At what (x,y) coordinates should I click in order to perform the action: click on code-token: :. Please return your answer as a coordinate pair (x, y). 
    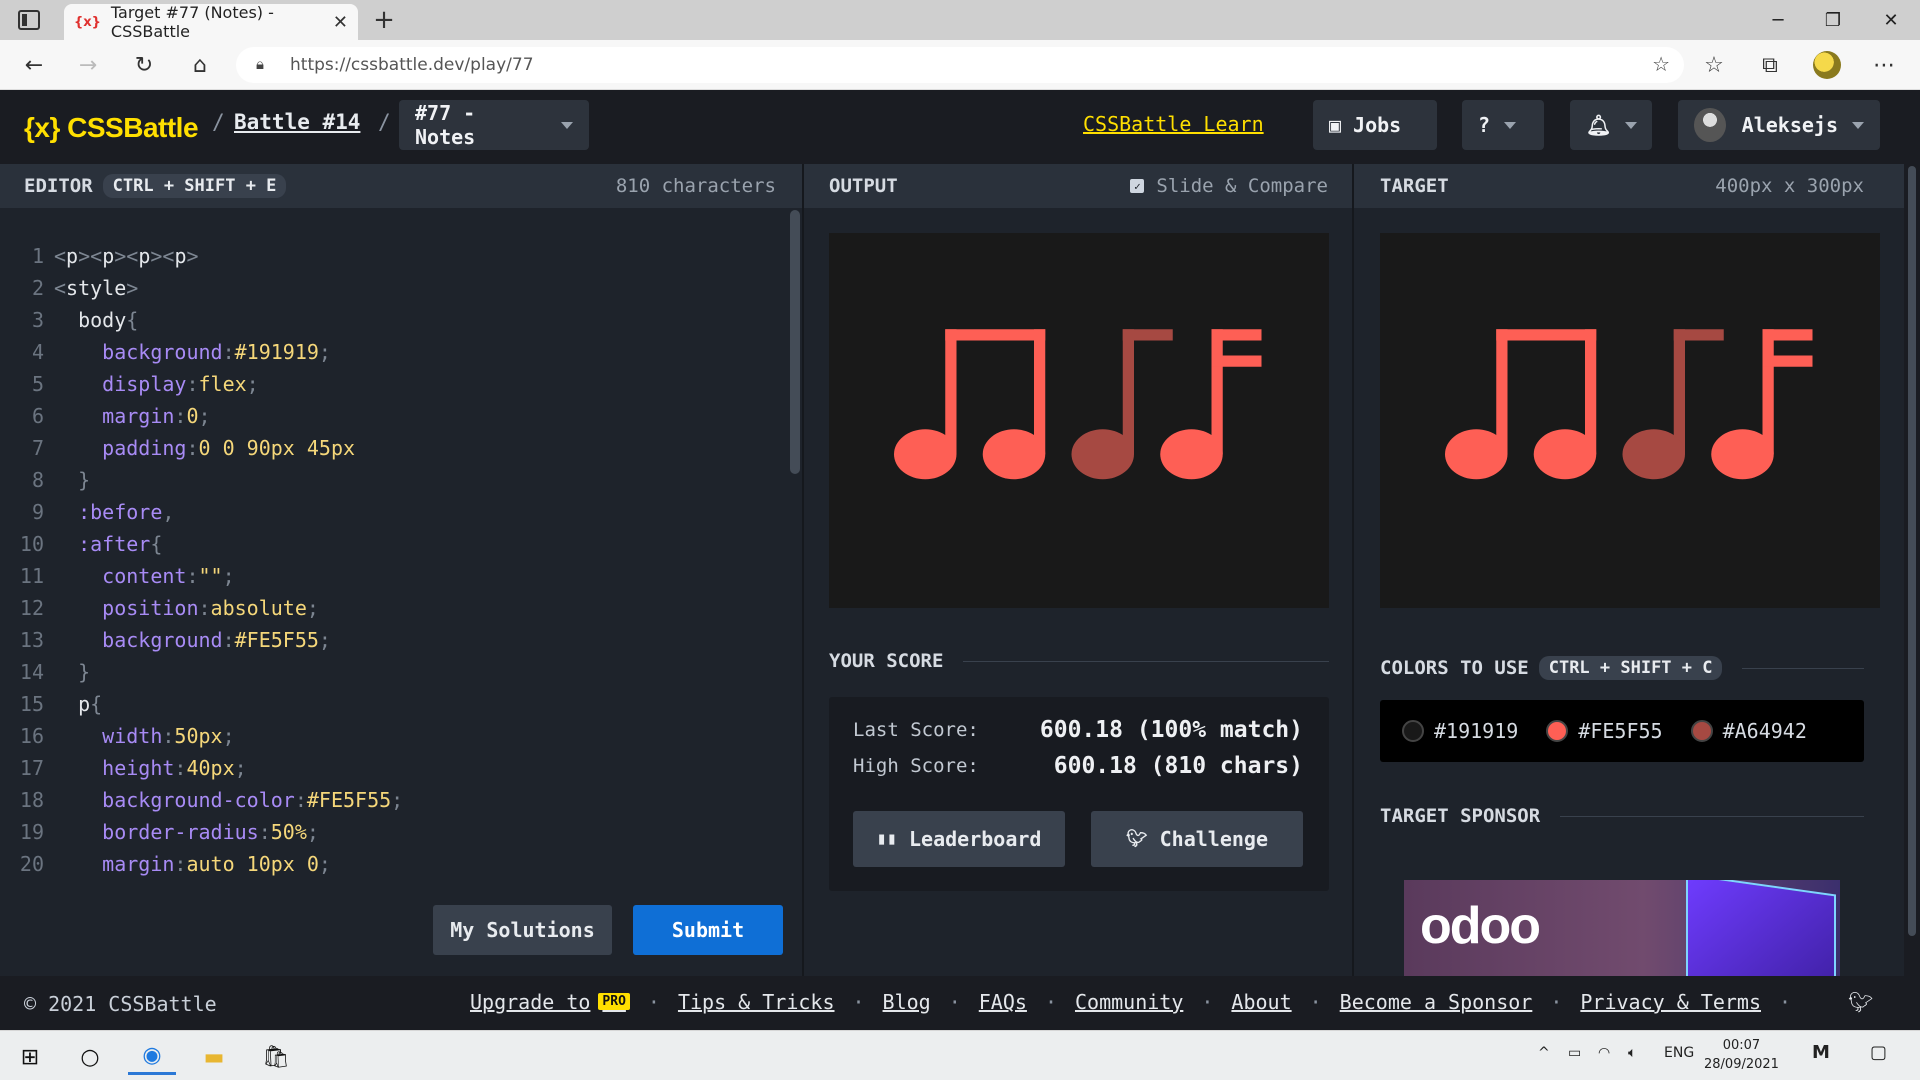
    Looking at the image, I should click on (168, 736).